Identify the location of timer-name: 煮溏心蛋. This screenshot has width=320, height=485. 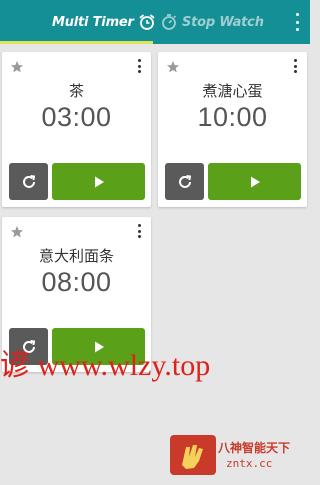
(232, 91).